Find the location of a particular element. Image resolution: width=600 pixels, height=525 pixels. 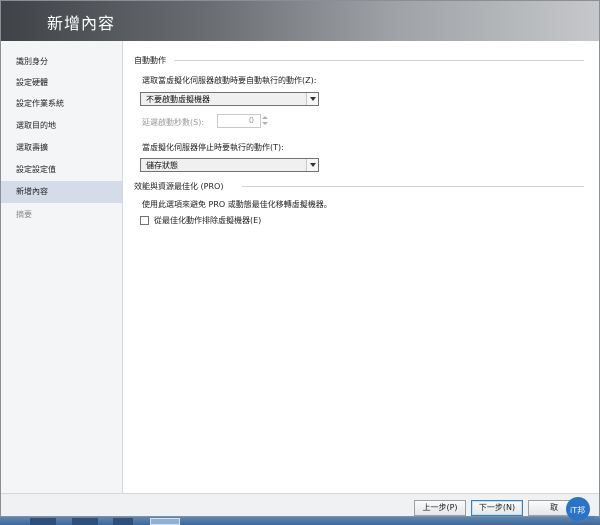

stop-action-label: 當虛擬化伺服器停止時要執行的動作(T): is located at coordinates (213, 147).